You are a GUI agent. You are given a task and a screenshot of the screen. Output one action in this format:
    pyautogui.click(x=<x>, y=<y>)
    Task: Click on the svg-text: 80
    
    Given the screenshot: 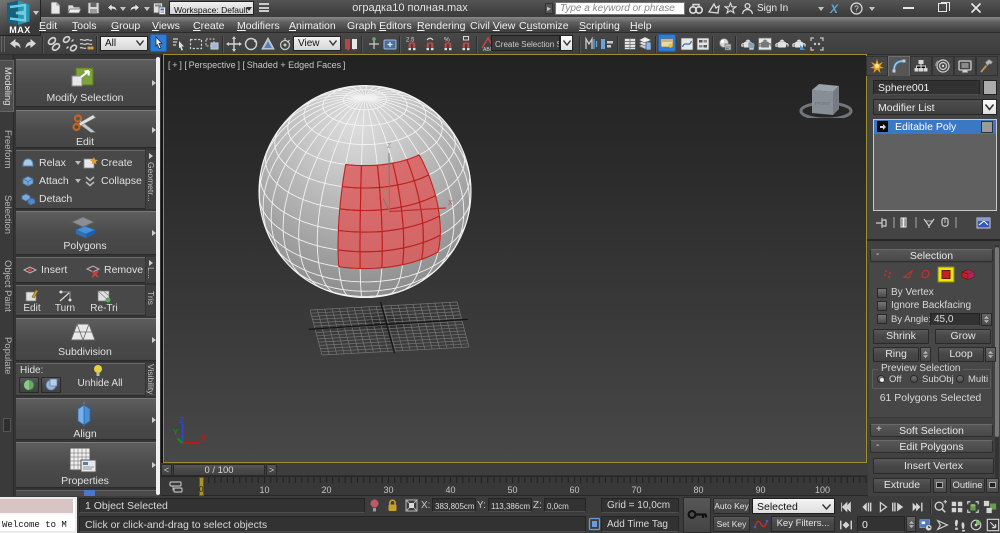 What is the action you would take?
    pyautogui.click(x=698, y=490)
    